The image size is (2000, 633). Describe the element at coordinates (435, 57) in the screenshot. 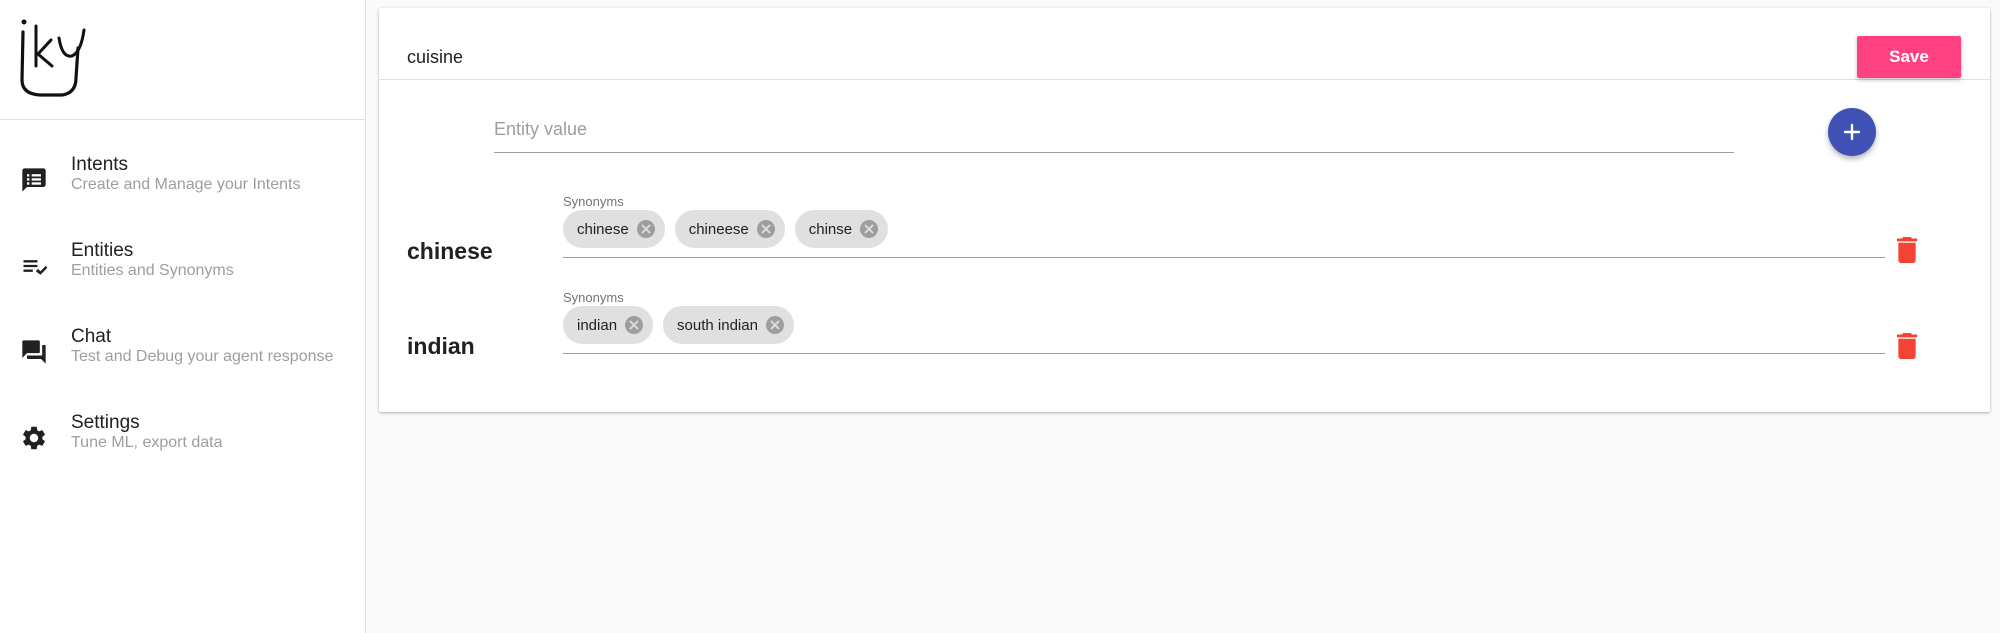

I see `entity-name: cuisine` at that location.